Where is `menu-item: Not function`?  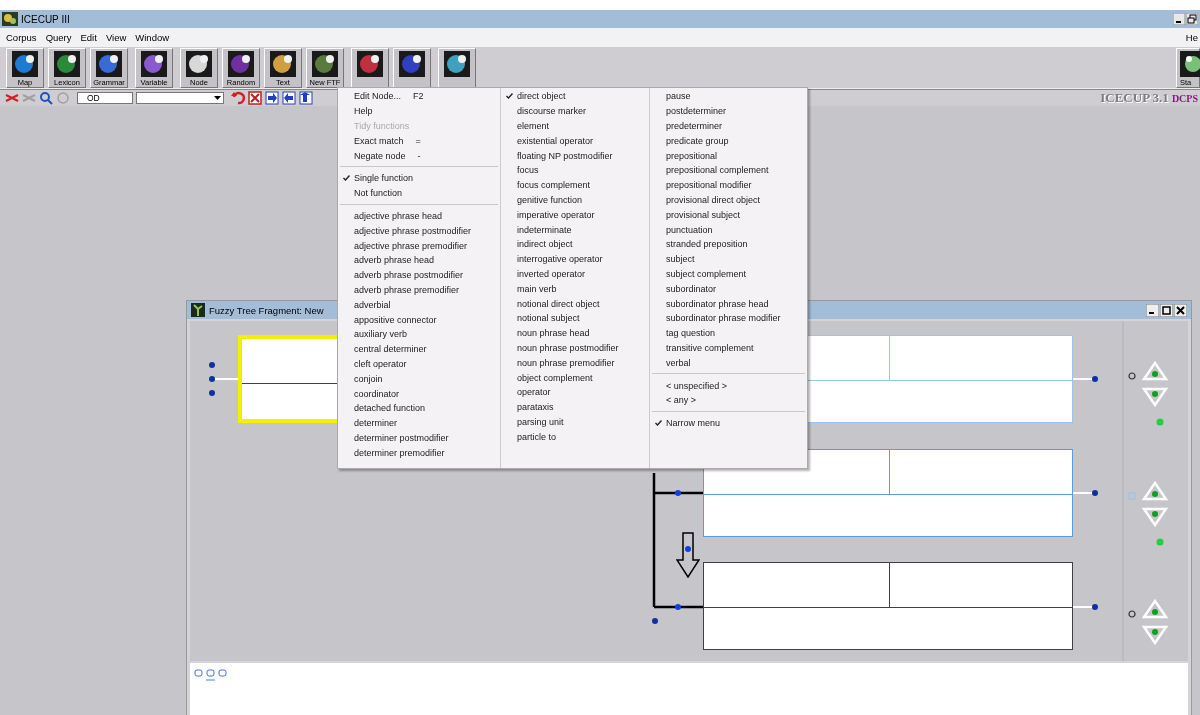
menu-item: Not function is located at coordinates (419, 193).